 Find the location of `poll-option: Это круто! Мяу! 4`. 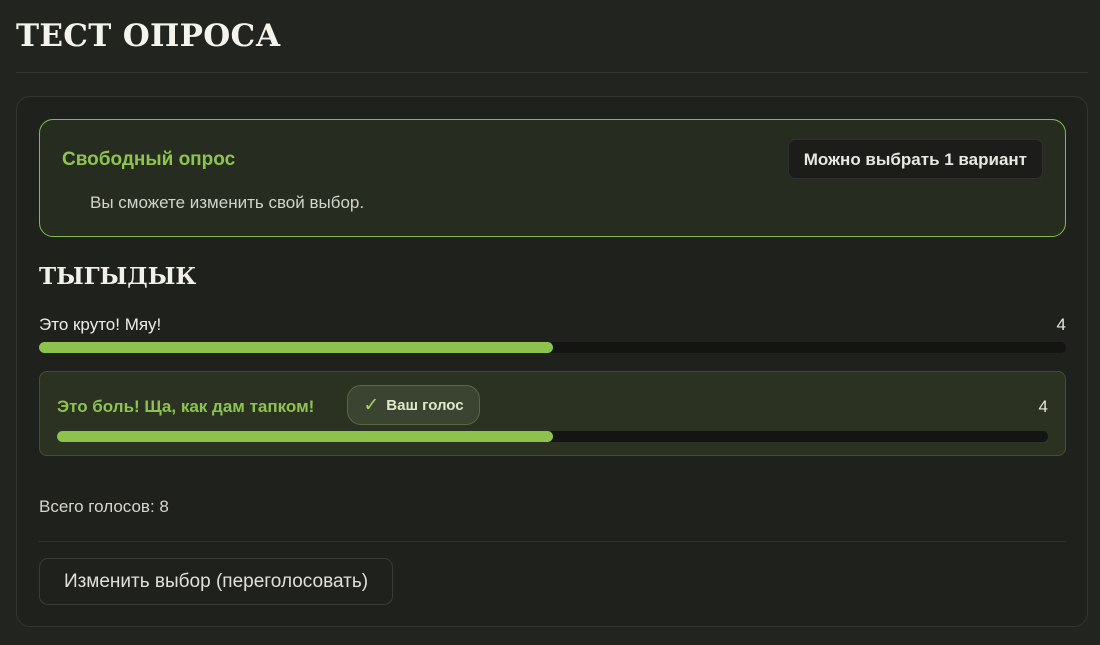

poll-option: Это круто! Мяу! 4 is located at coordinates (552, 334).